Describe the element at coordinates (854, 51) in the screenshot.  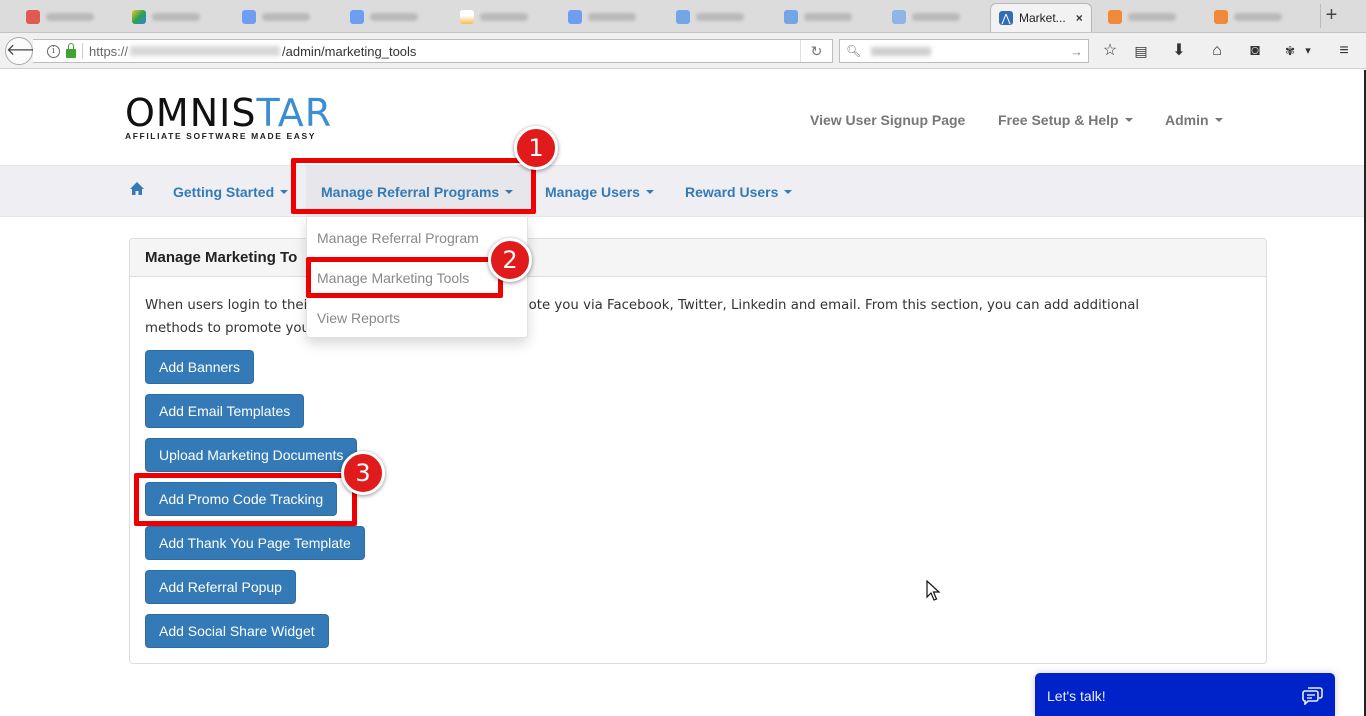
I see `search-icon: 🔍︎` at that location.